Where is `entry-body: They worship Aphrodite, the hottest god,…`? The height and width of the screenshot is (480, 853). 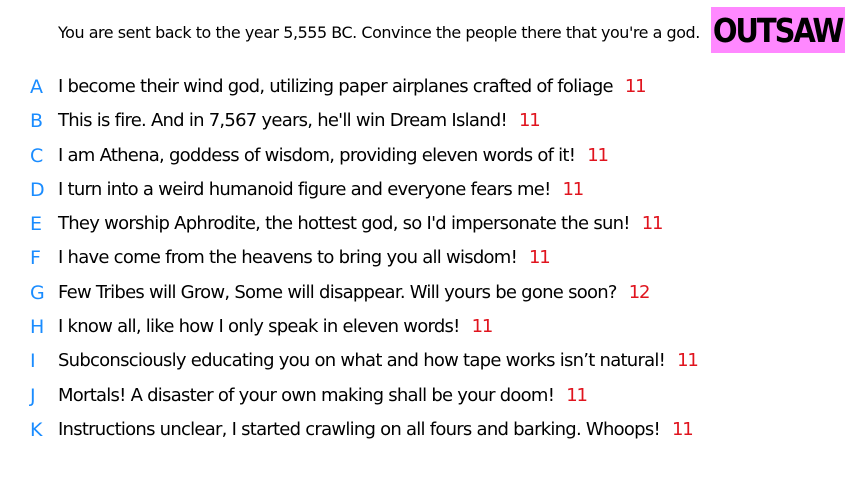
entry-body: They worship Aphrodite, the hottest god,… is located at coordinates (361, 224).